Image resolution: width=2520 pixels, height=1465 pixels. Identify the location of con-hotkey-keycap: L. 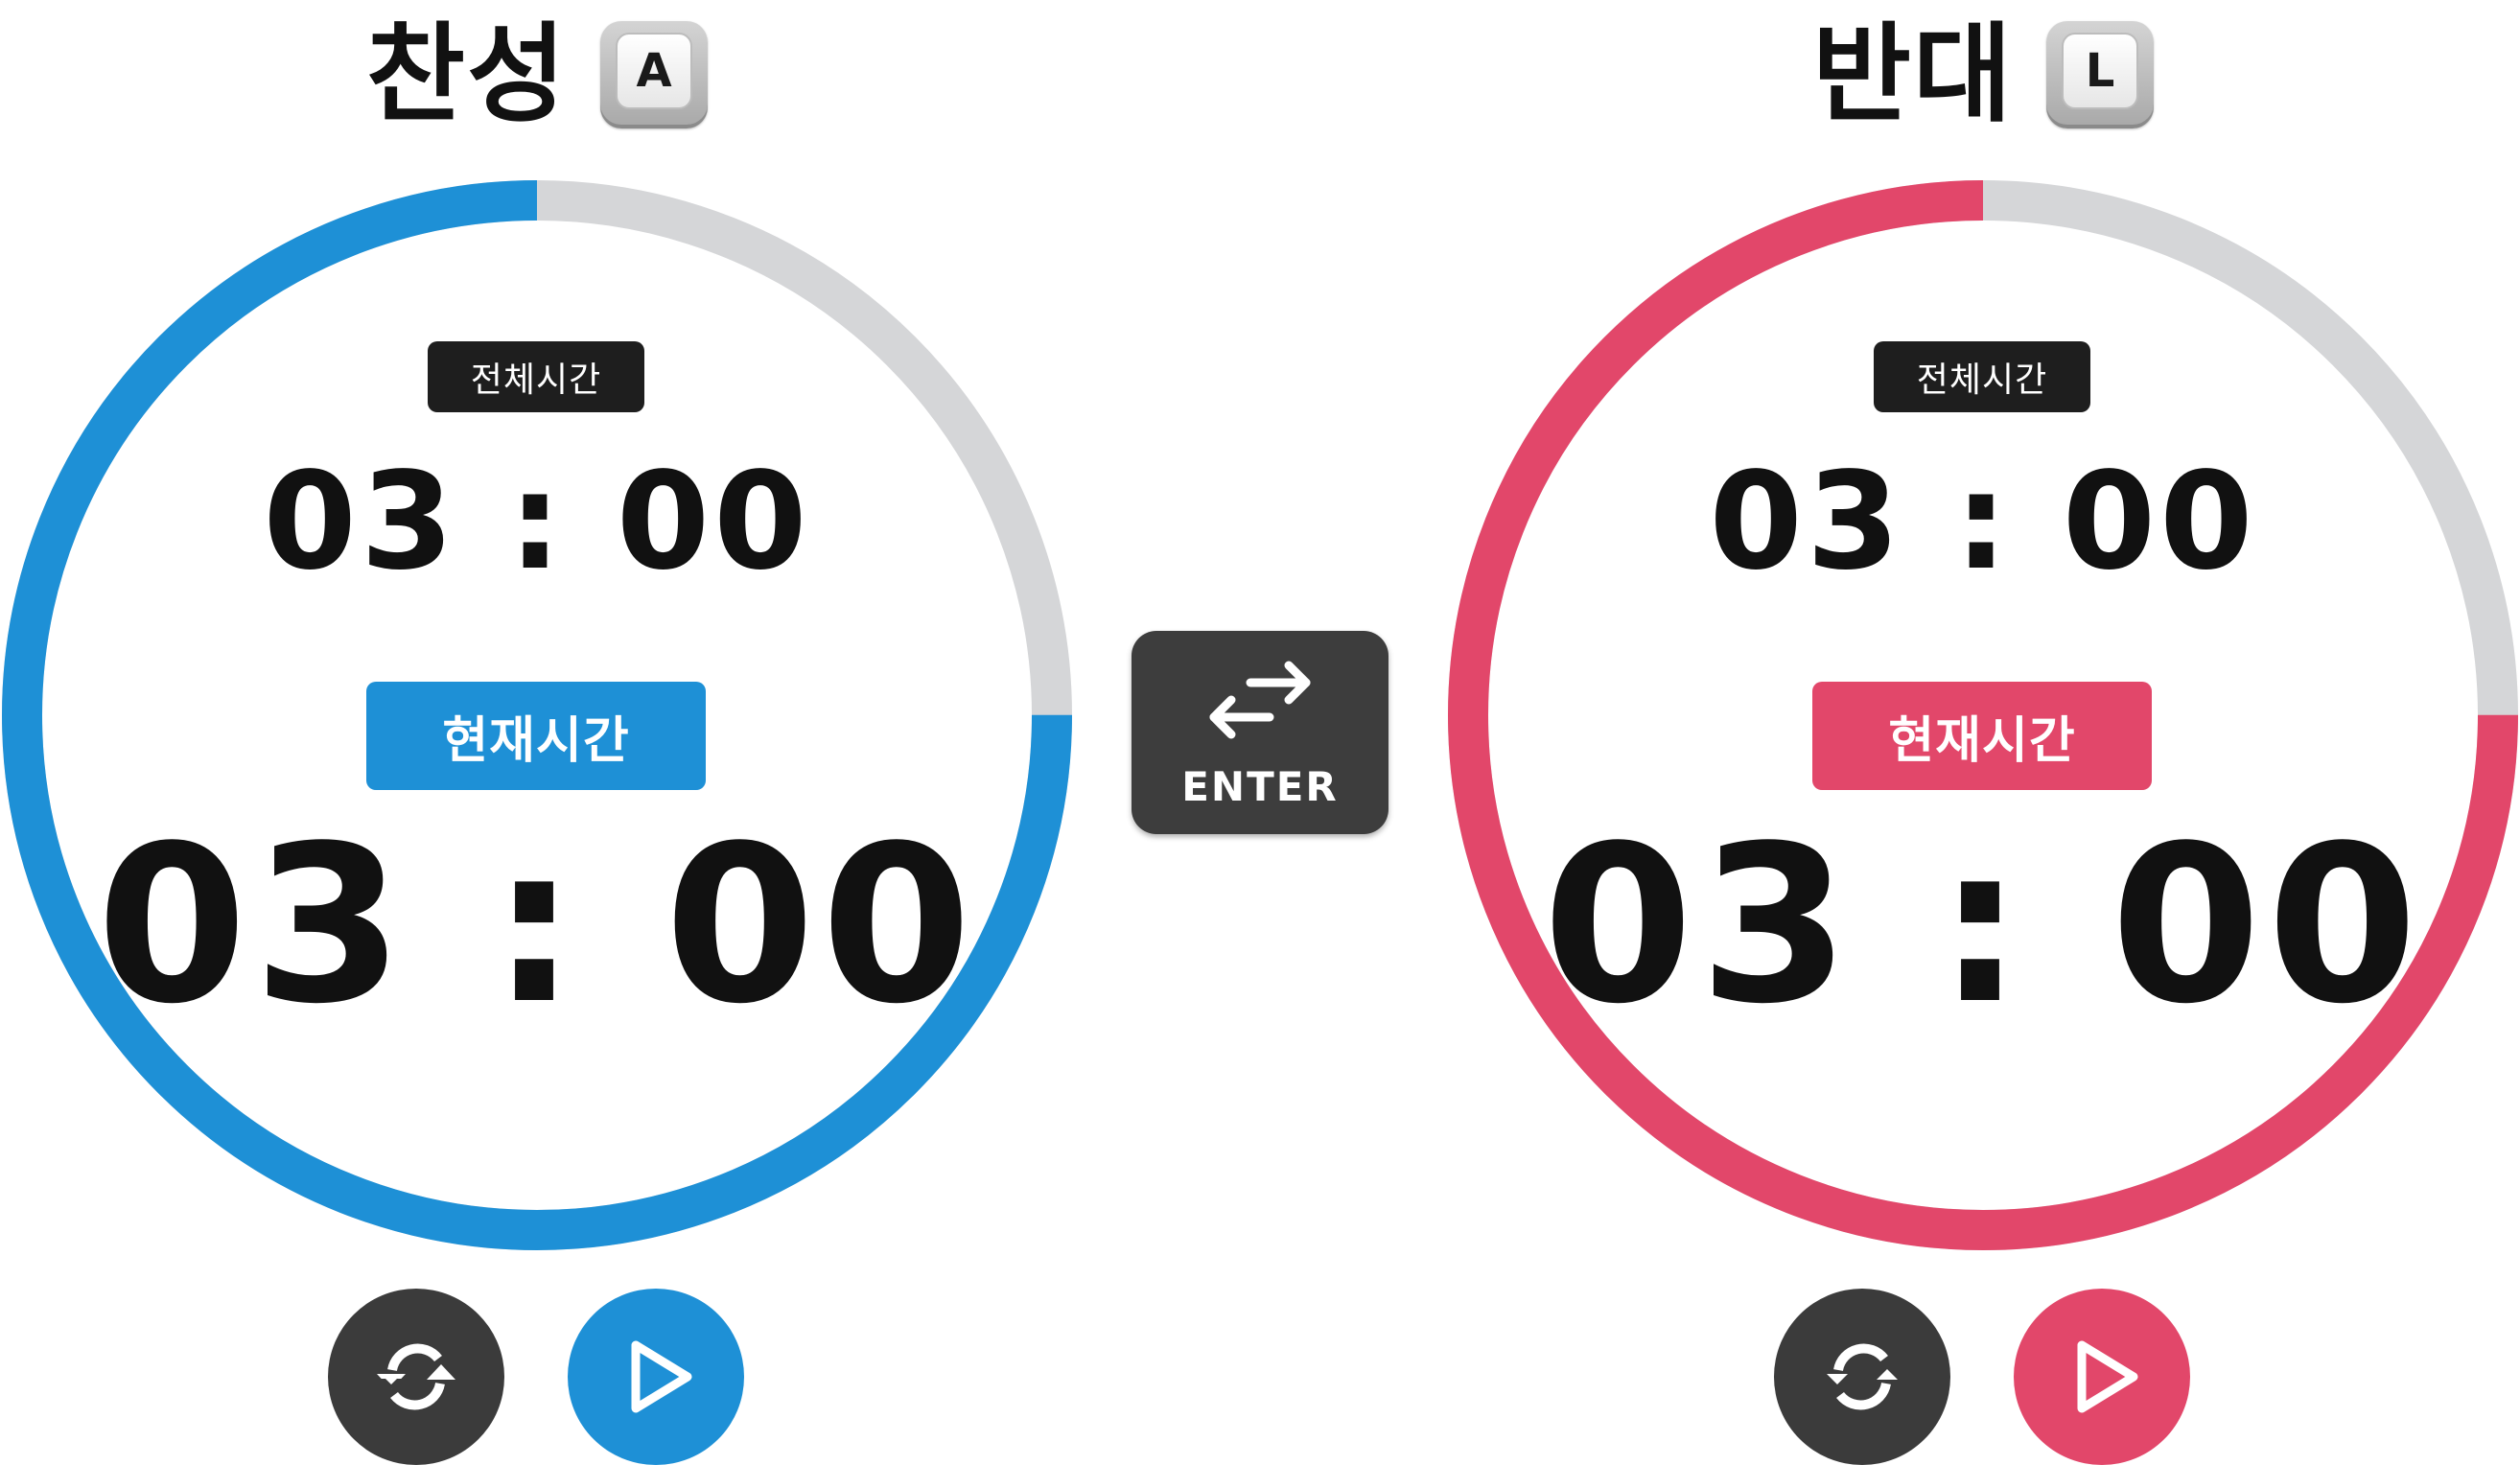
(2100, 74).